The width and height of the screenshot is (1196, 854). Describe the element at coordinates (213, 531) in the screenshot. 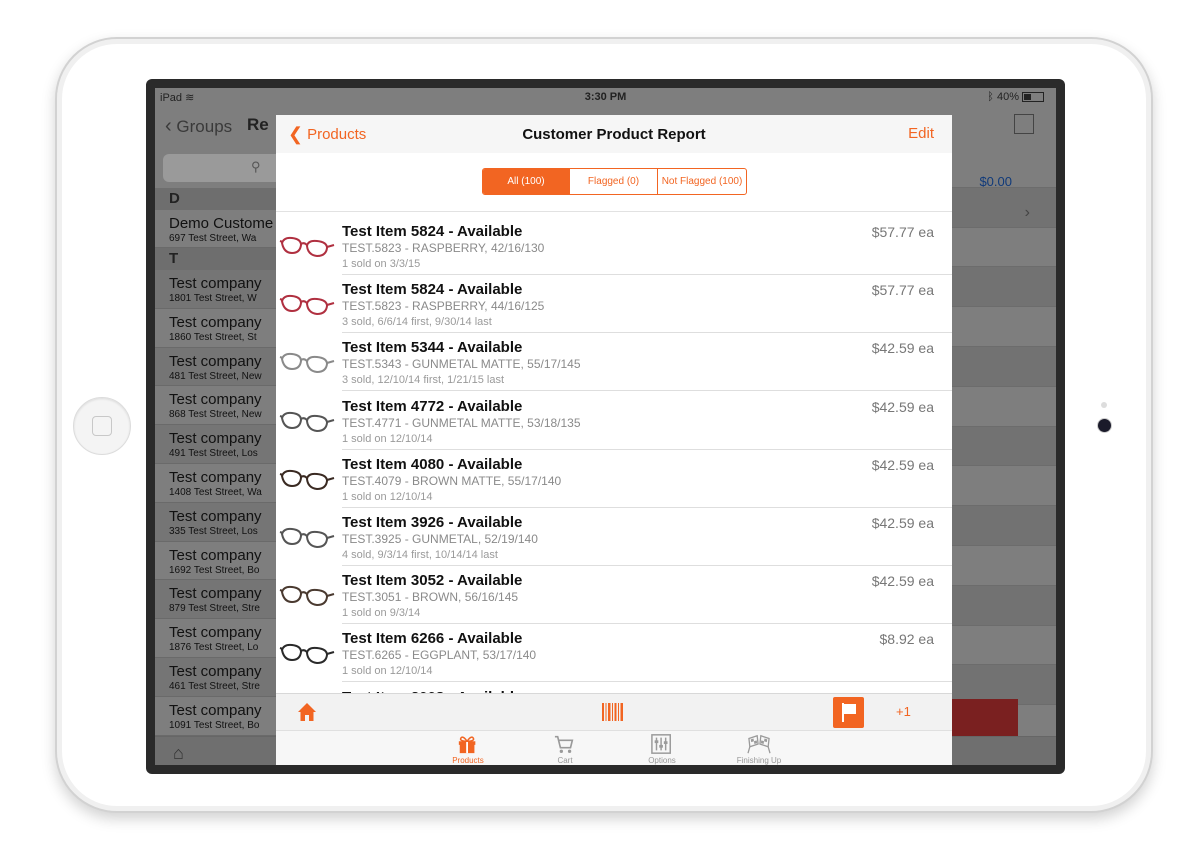

I see `customer-address: 335 Test Street, Los` at that location.